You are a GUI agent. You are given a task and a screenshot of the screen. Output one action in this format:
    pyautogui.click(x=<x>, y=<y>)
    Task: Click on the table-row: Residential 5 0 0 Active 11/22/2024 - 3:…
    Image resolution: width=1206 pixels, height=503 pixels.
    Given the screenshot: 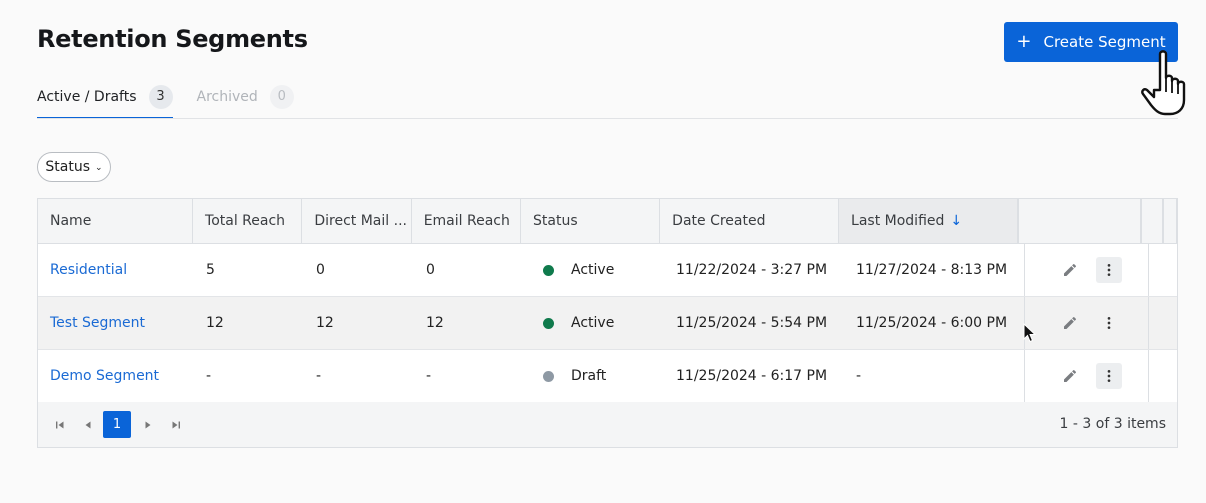 What is the action you would take?
    pyautogui.click(x=607, y=270)
    